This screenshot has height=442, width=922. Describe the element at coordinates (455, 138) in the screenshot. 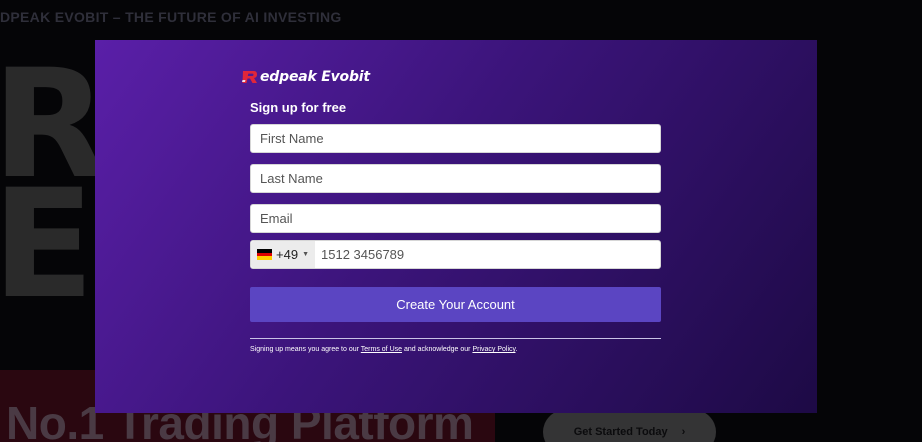

I see `first-name-input` at that location.